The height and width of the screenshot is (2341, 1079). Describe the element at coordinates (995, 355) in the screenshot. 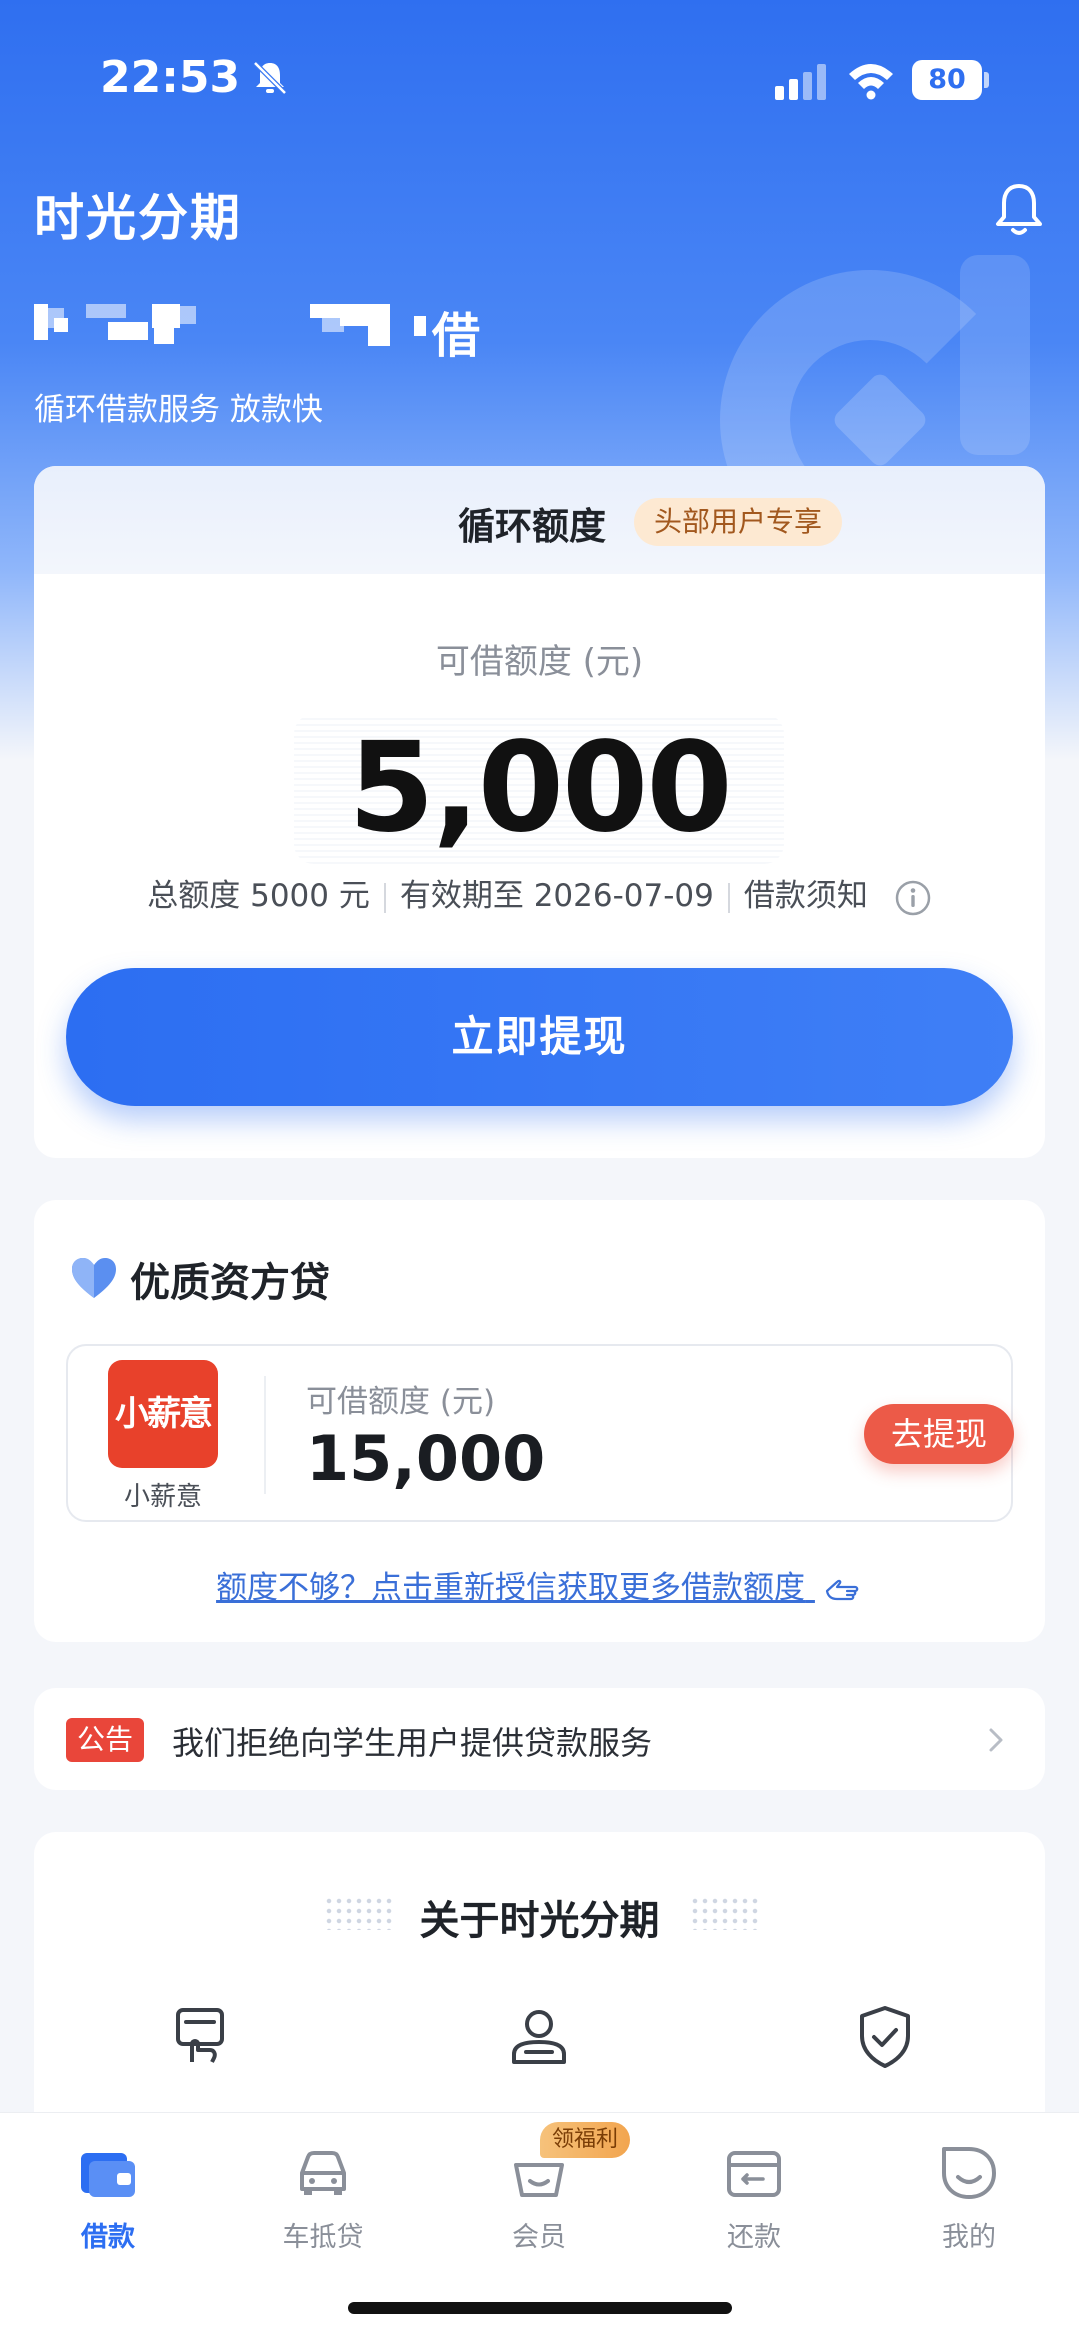

I see `decorative-bar` at that location.